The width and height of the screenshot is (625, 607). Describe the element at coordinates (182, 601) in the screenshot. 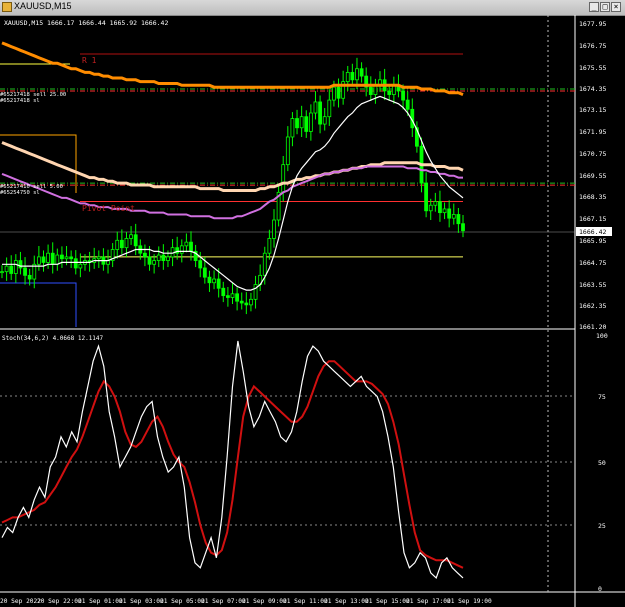

I see `time-axis-label: 21 Sep 05:00` at that location.